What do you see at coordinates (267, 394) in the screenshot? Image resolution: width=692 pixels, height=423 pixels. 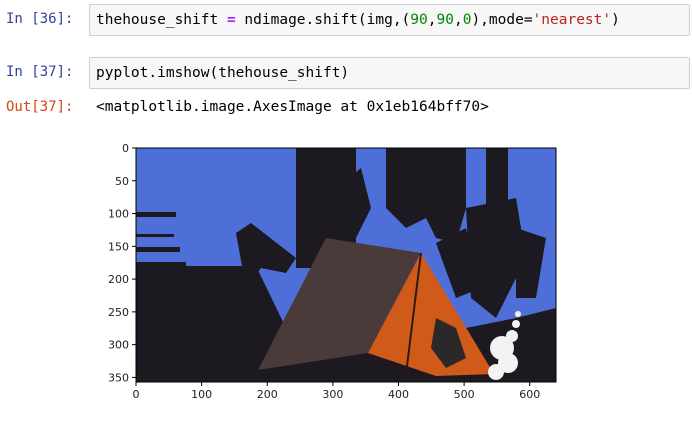 I see `x-tick-label: 200` at bounding box center [267, 394].